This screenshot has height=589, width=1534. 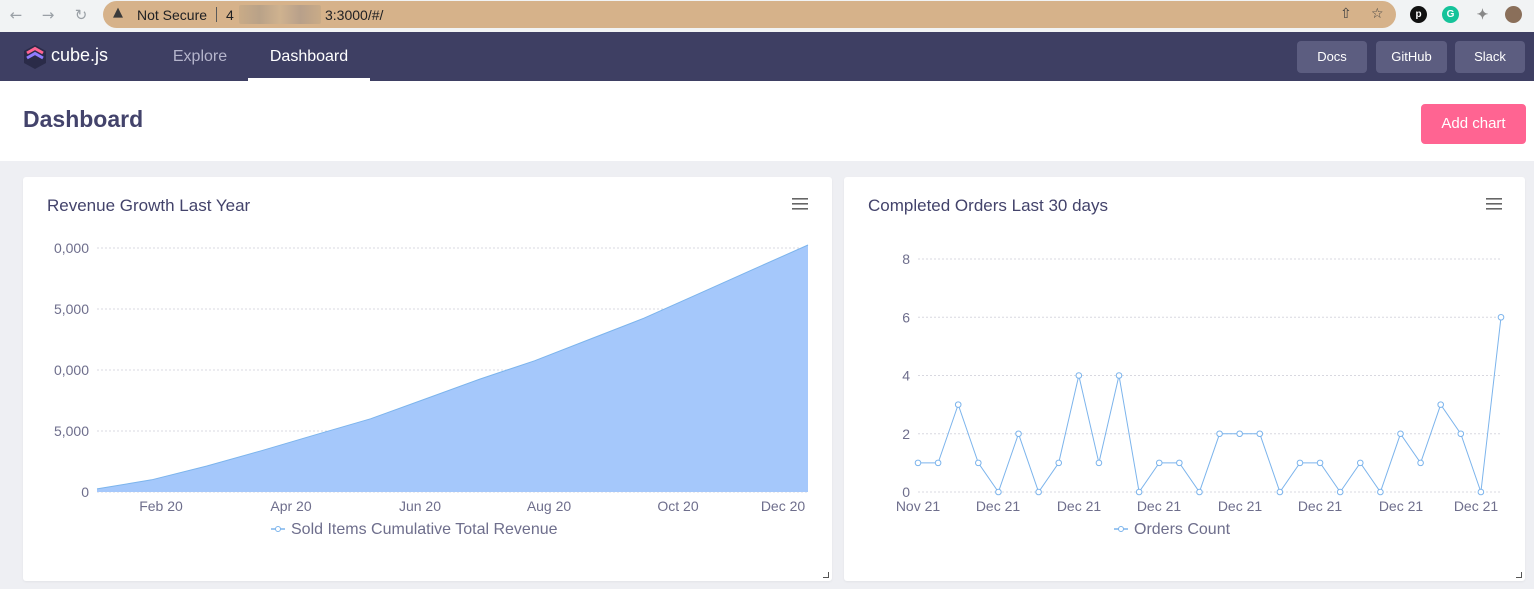 I want to click on cubejs-logo-icon, so click(x=35, y=57).